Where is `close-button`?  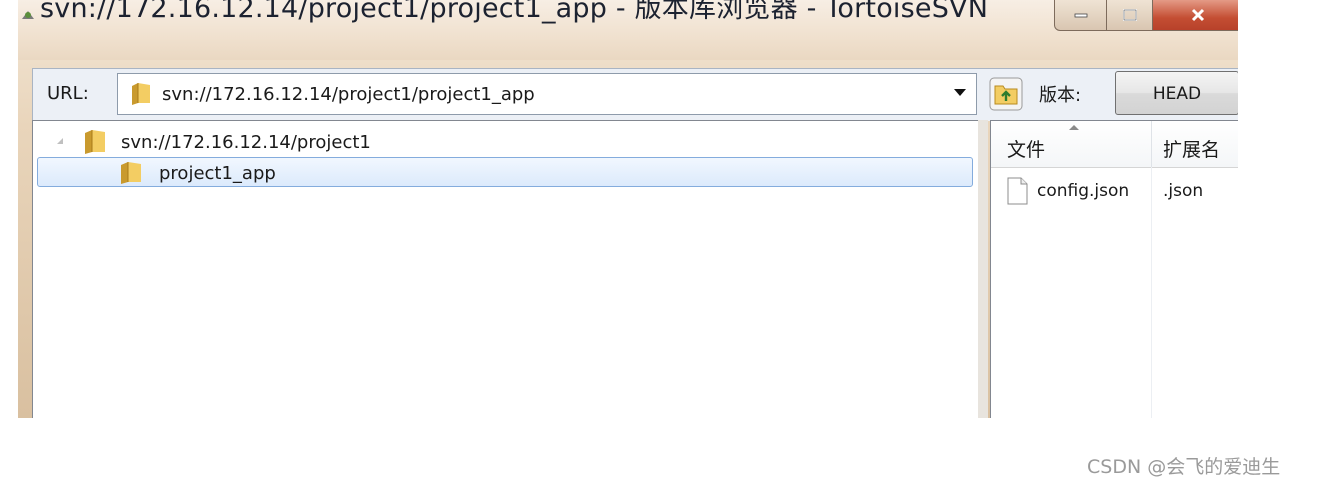
close-button is located at coordinates (1195, 15).